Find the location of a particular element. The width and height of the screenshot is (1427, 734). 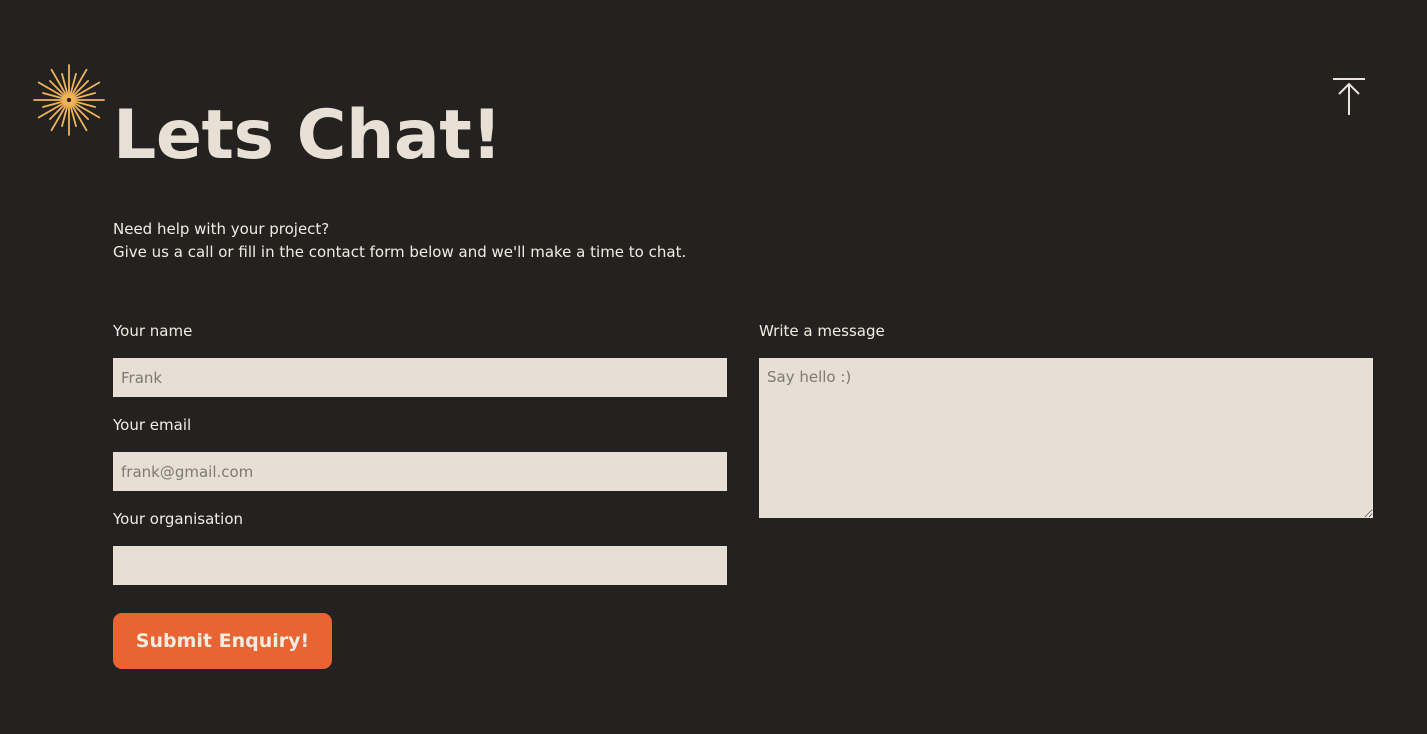

email-input is located at coordinates (420, 471).